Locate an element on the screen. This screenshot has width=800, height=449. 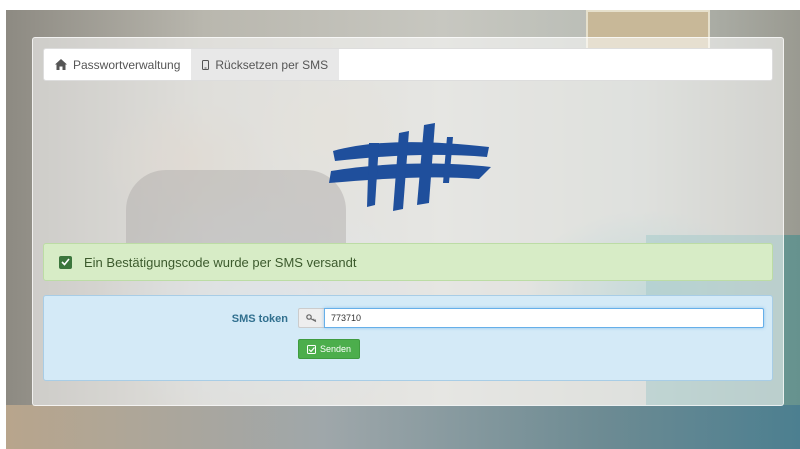
senden-label: Senden is located at coordinates (336, 349).